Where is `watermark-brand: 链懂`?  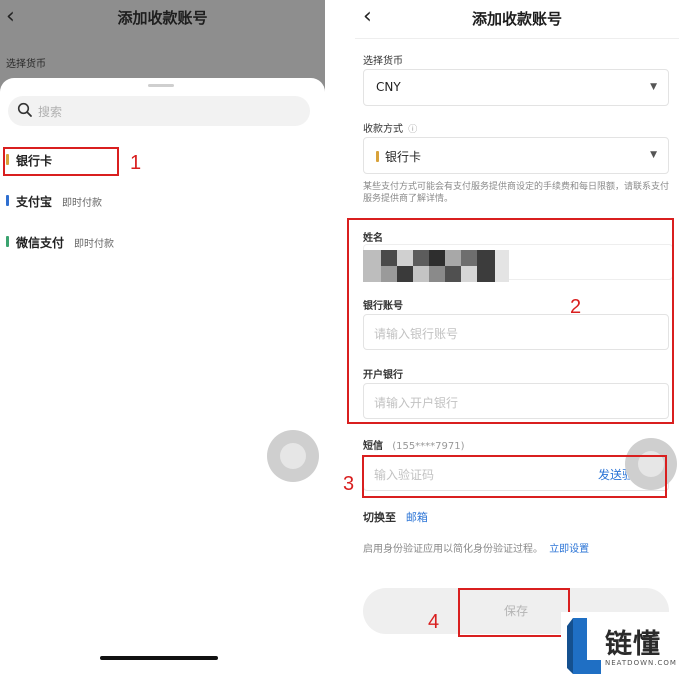 watermark-brand: 链懂 is located at coordinates (633, 644).